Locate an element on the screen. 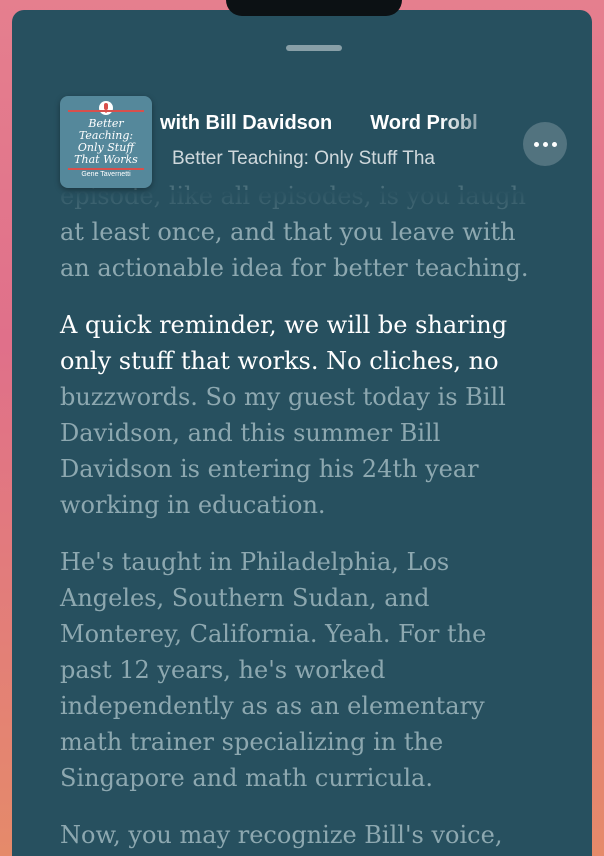  show-name: Better Teaching: Only Stuff Tha is located at coordinates (341, 161).